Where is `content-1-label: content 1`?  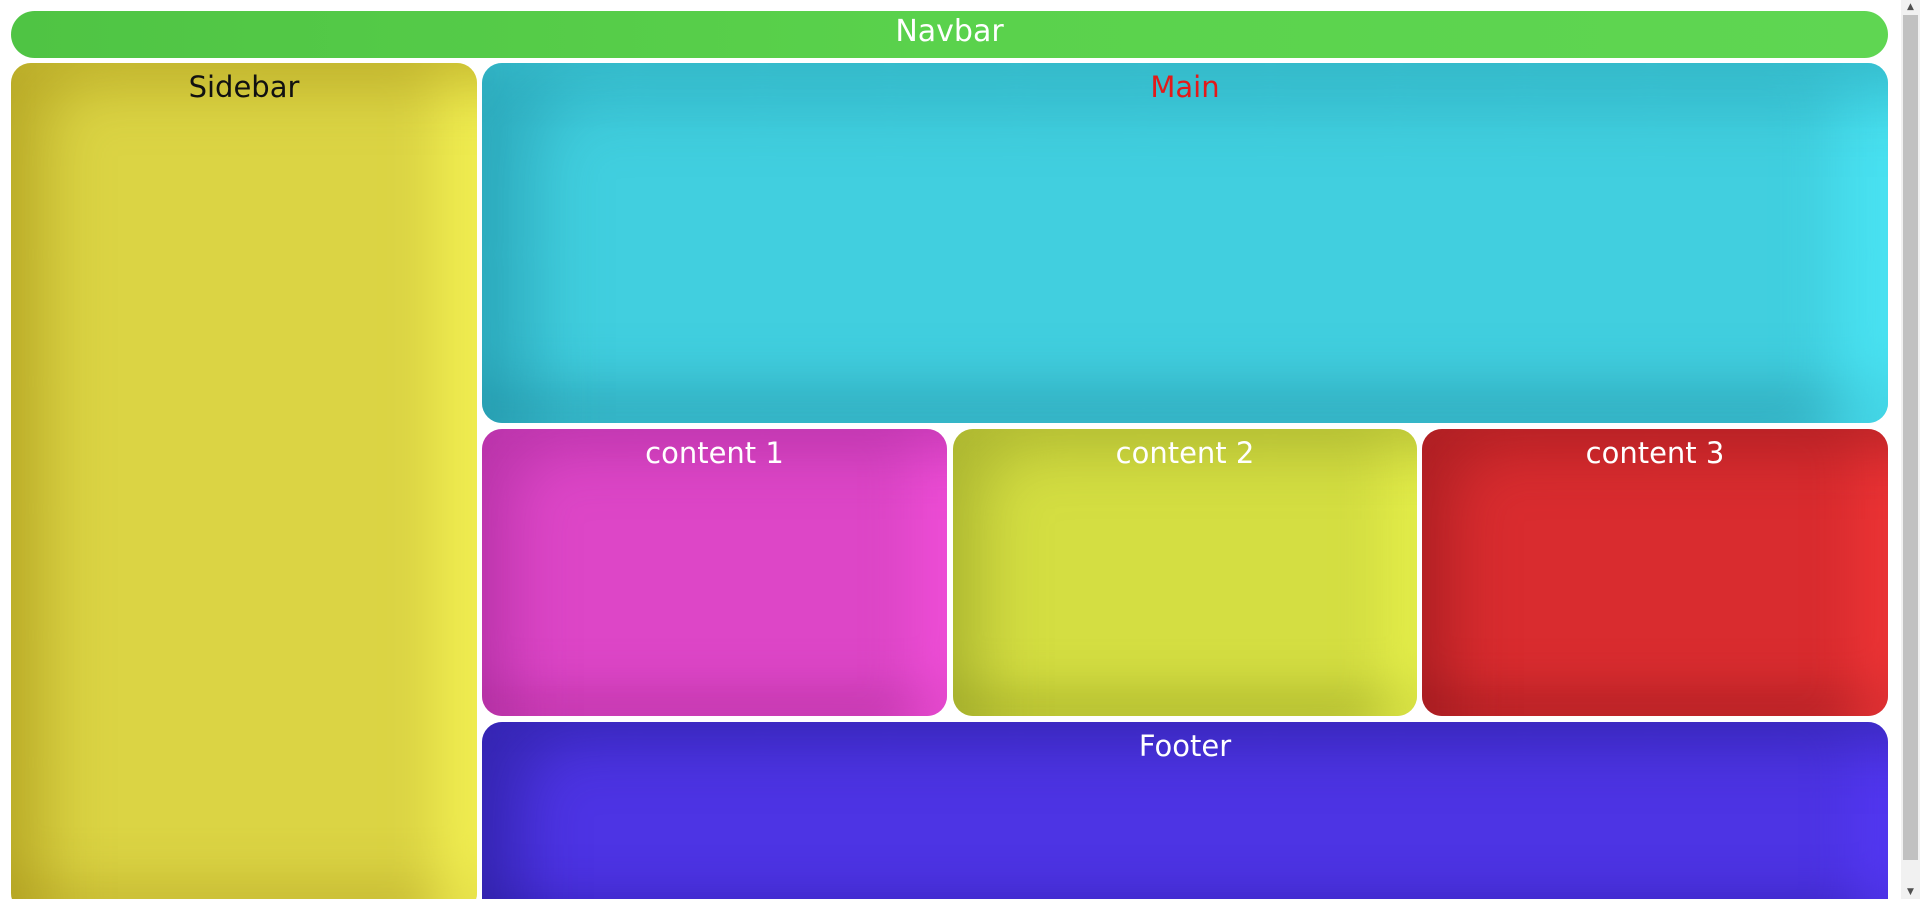
content-1-label: content 1 is located at coordinates (714, 453).